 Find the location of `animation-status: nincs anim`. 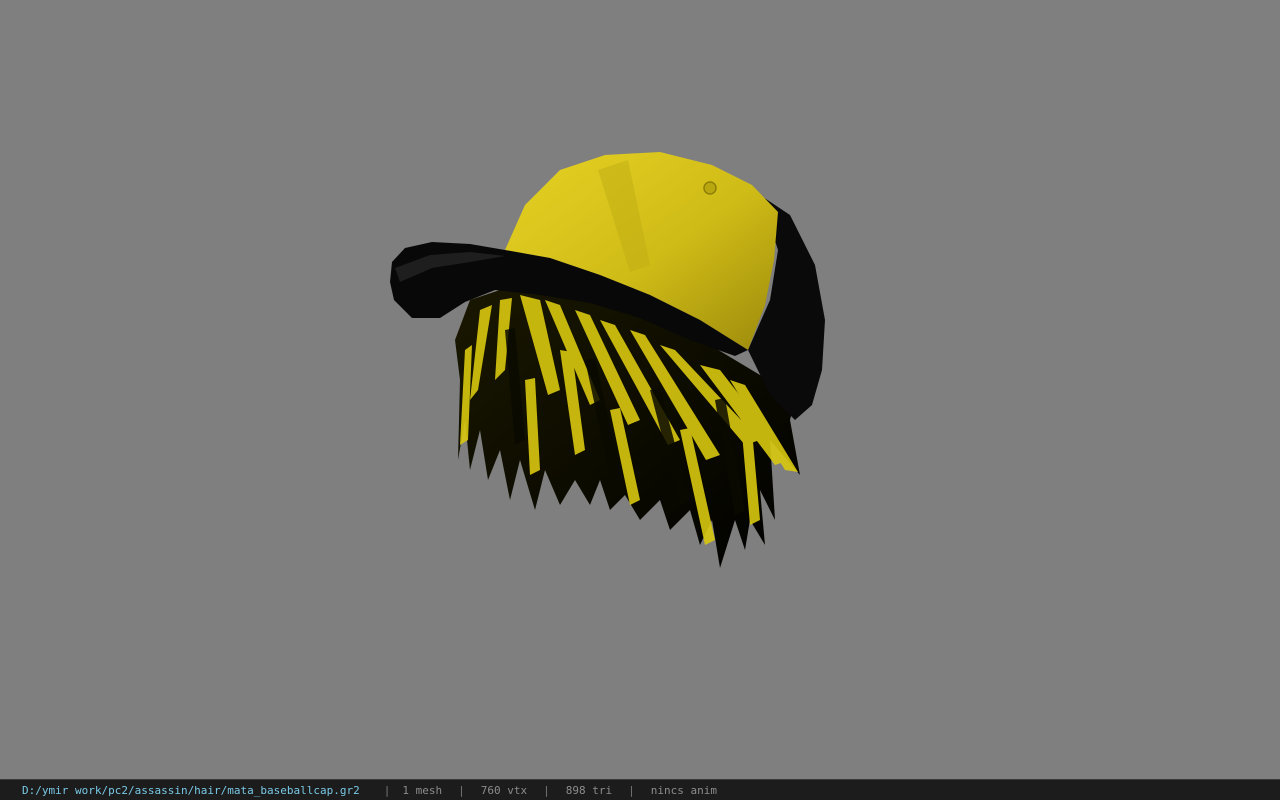

animation-status: nincs anim is located at coordinates (683, 790).